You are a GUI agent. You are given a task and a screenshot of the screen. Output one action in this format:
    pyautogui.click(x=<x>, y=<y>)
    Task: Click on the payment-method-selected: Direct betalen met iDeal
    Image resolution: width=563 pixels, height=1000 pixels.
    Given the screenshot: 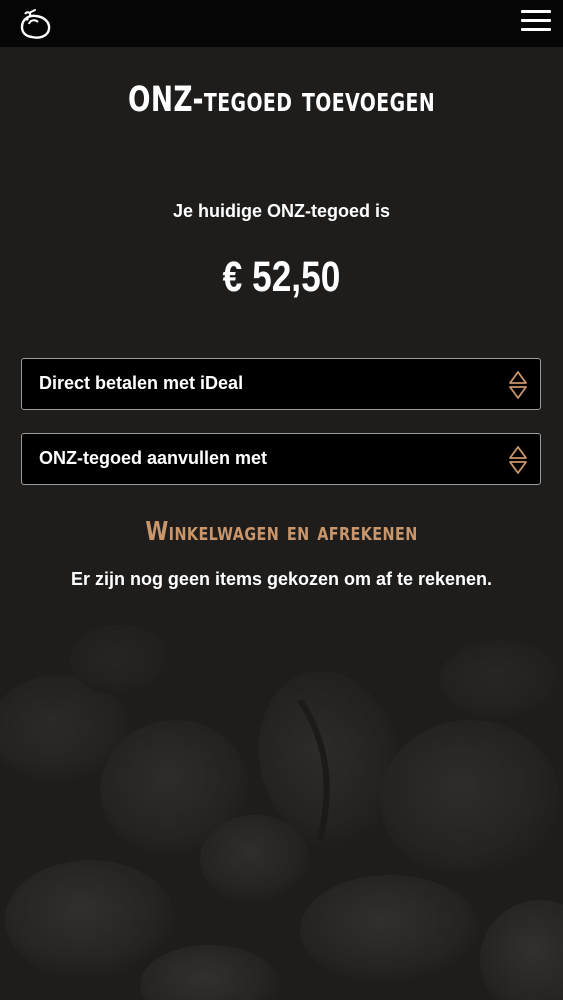 What is the action you would take?
    pyautogui.click(x=141, y=383)
    